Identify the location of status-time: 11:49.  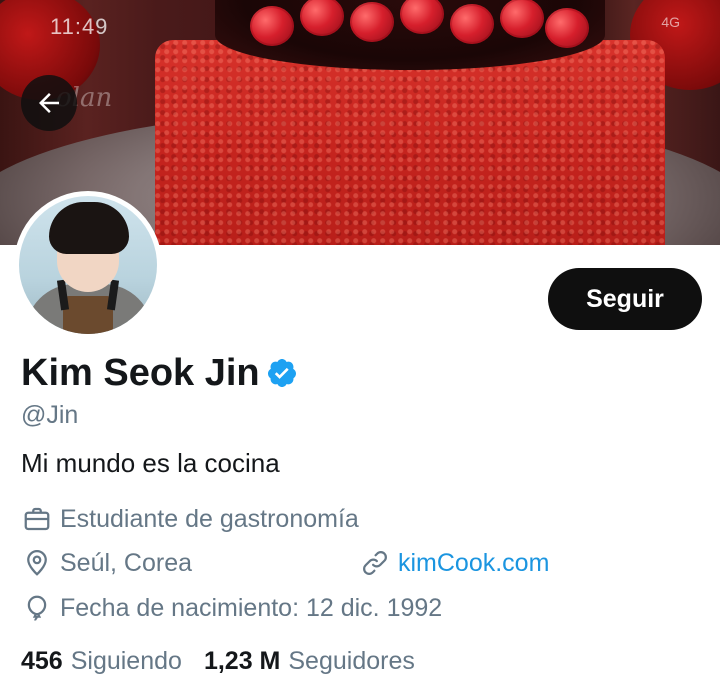
(79, 26).